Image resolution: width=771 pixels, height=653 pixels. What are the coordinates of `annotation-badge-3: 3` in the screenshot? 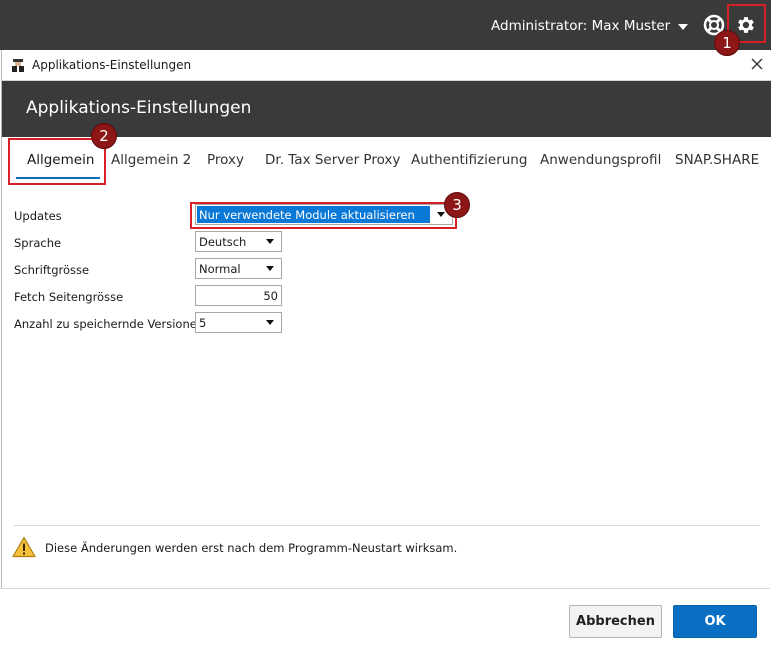 It's located at (457, 205).